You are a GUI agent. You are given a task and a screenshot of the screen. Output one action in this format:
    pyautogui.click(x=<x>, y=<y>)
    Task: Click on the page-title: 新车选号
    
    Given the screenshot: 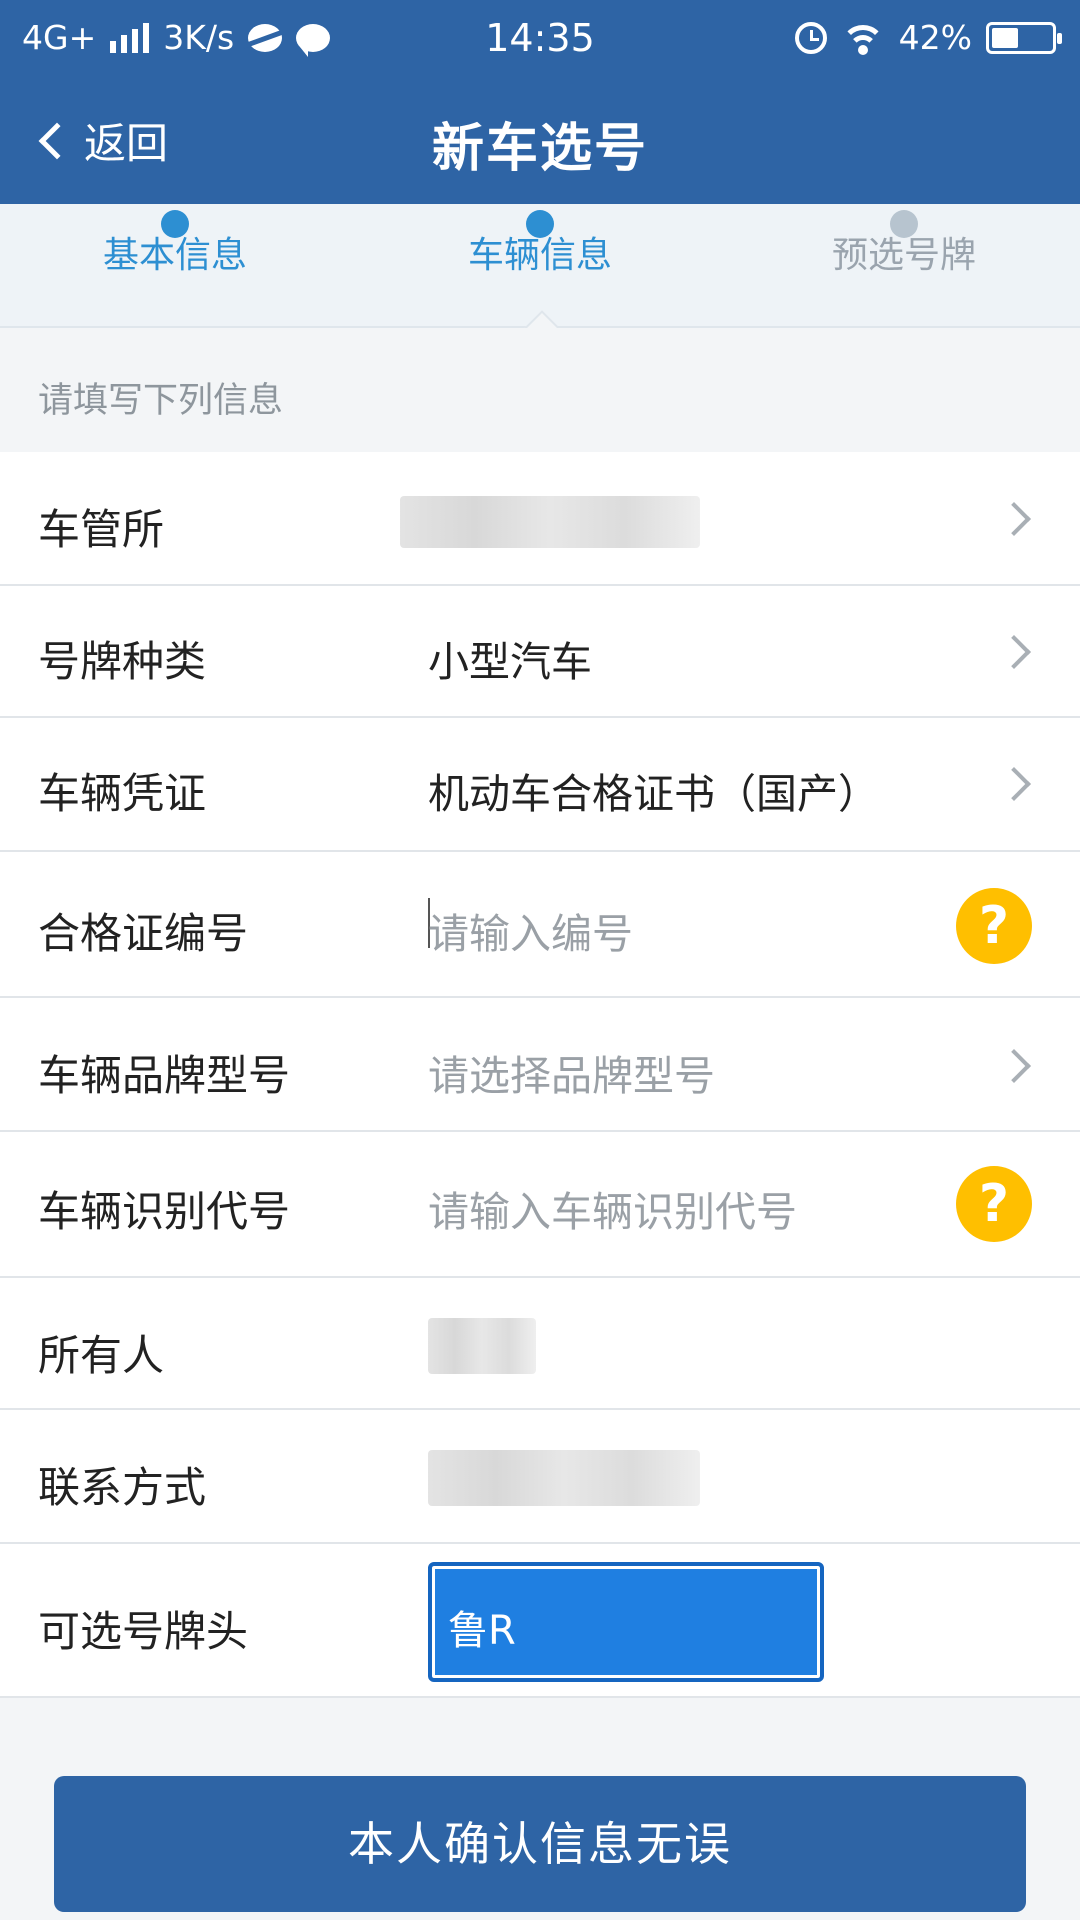 What is the action you would take?
    pyautogui.click(x=539, y=149)
    